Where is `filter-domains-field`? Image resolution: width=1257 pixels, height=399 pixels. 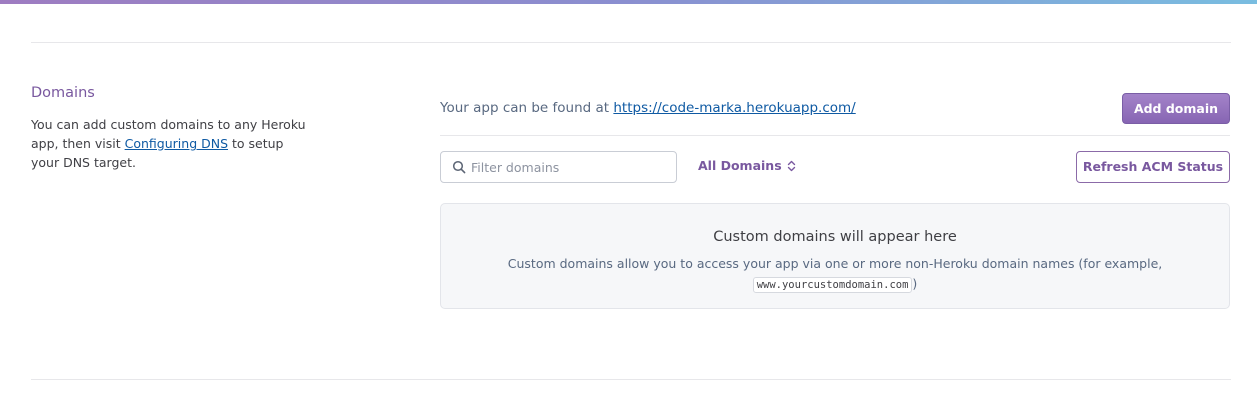
filter-domains-field is located at coordinates (558, 167).